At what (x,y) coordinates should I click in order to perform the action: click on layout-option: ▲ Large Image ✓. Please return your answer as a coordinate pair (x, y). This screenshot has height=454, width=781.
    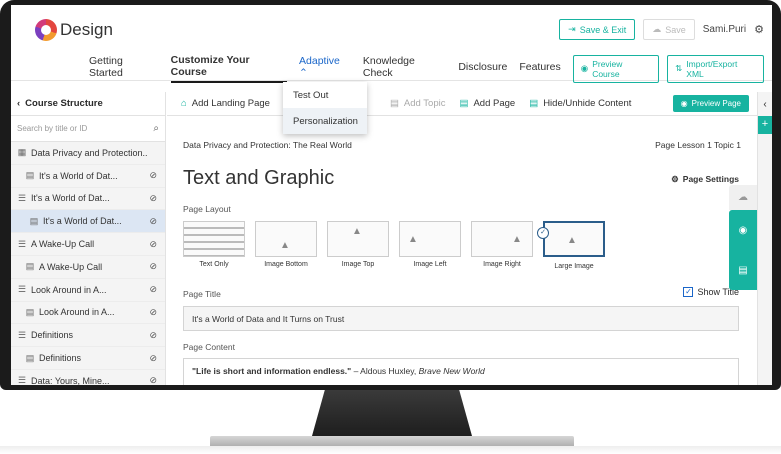
    Looking at the image, I should click on (572, 250).